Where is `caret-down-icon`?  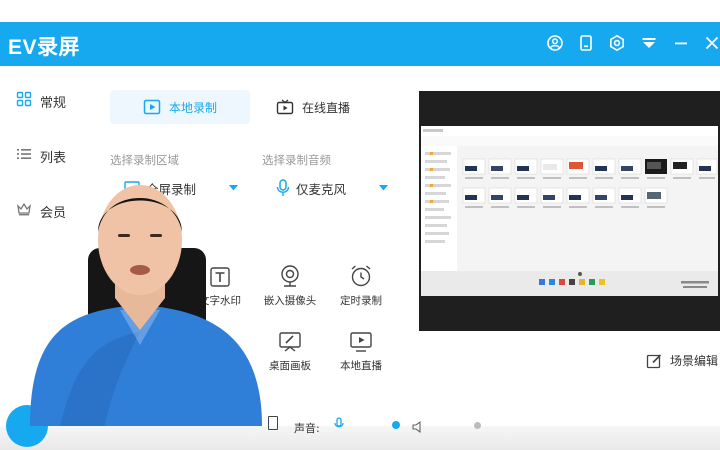 caret-down-icon is located at coordinates (383, 188).